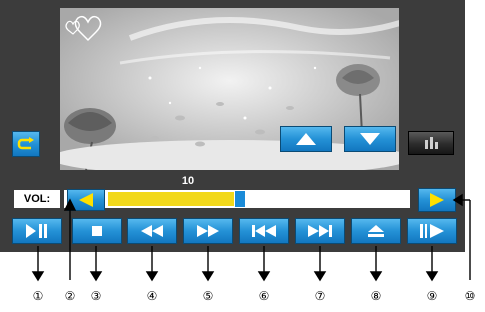 This screenshot has width=485, height=312. I want to click on callout-9: ⑨, so click(432, 296).